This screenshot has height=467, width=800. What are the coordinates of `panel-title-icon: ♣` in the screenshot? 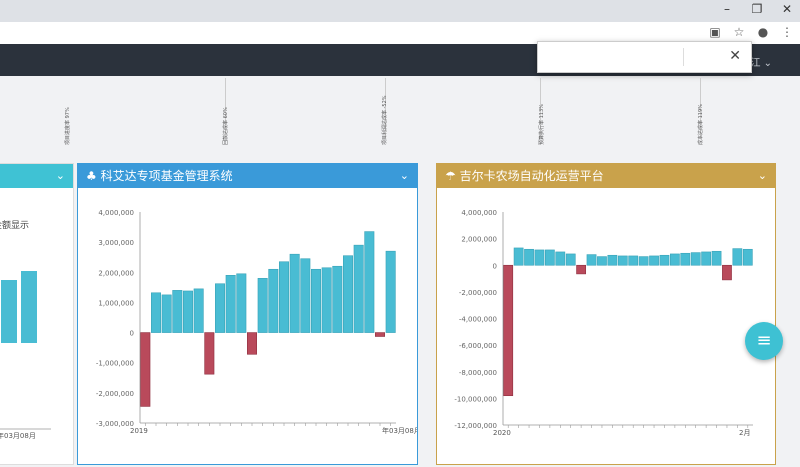 It's located at (93, 176).